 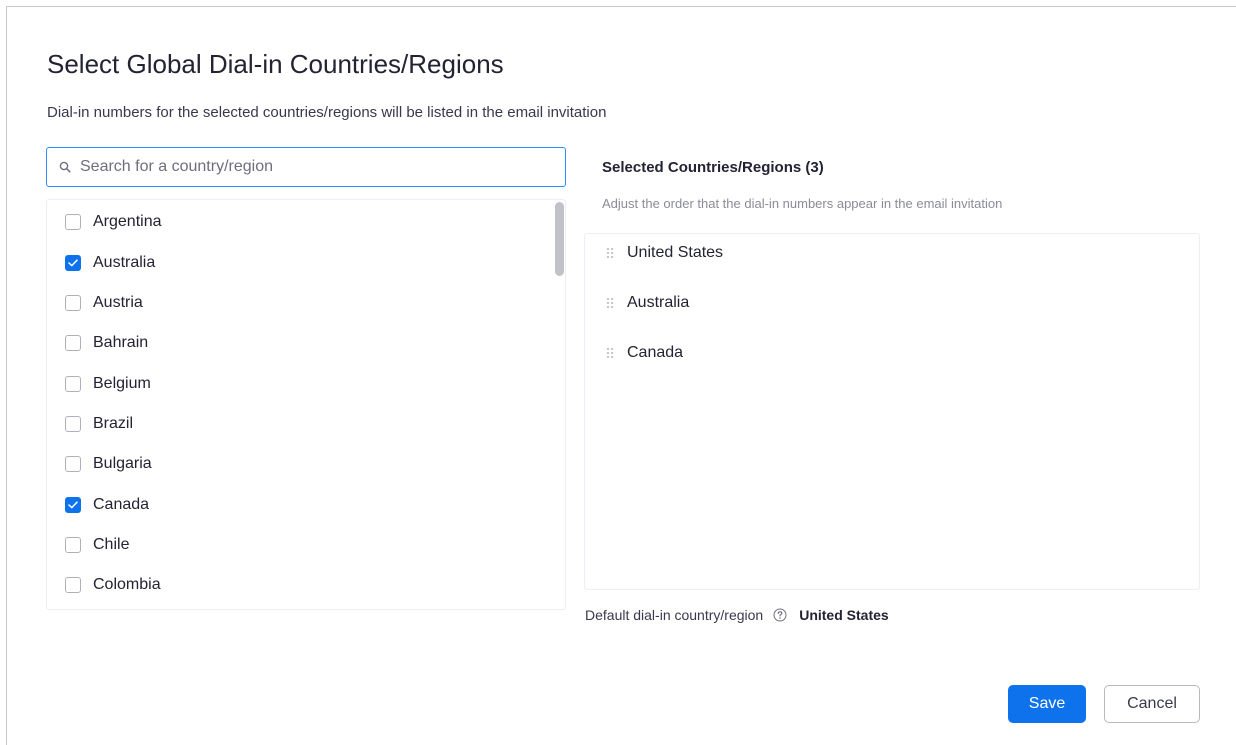 I want to click on search-box, so click(x=306, y=167).